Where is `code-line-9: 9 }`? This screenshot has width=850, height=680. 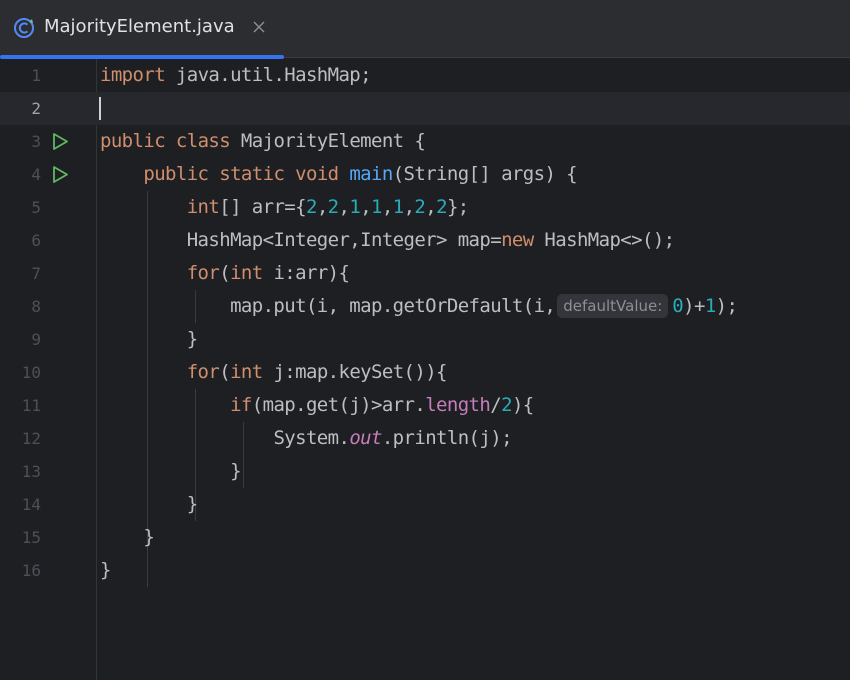
code-line-9: 9 } is located at coordinates (425, 339).